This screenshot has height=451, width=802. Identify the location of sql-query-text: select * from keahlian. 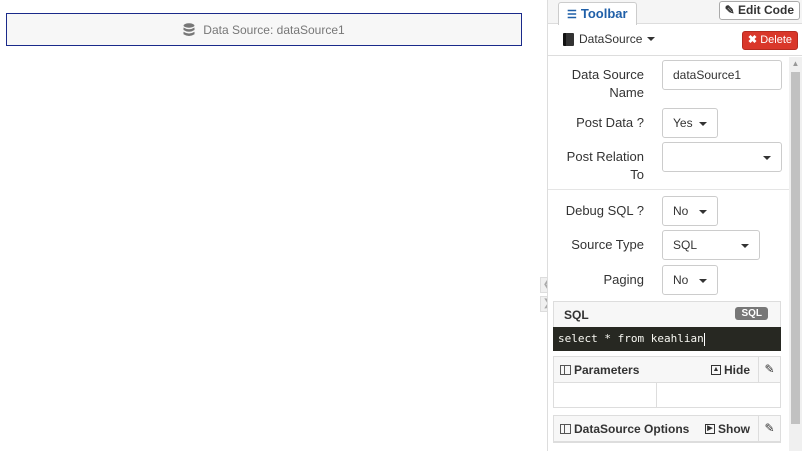
(631, 338).